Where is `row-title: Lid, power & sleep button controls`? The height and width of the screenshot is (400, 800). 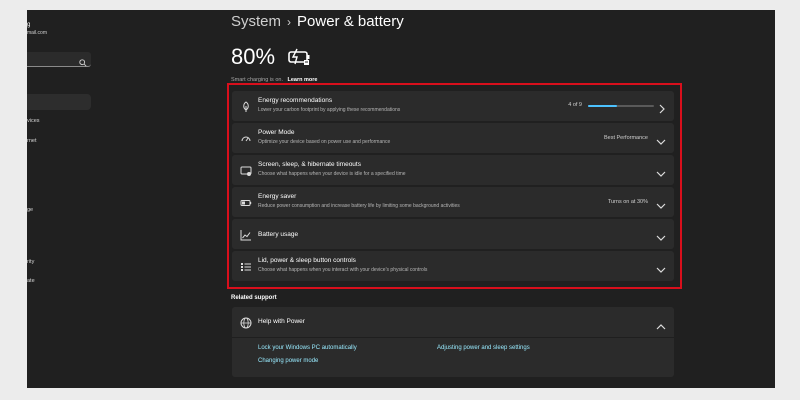 row-title: Lid, power & sleep button controls is located at coordinates (307, 260).